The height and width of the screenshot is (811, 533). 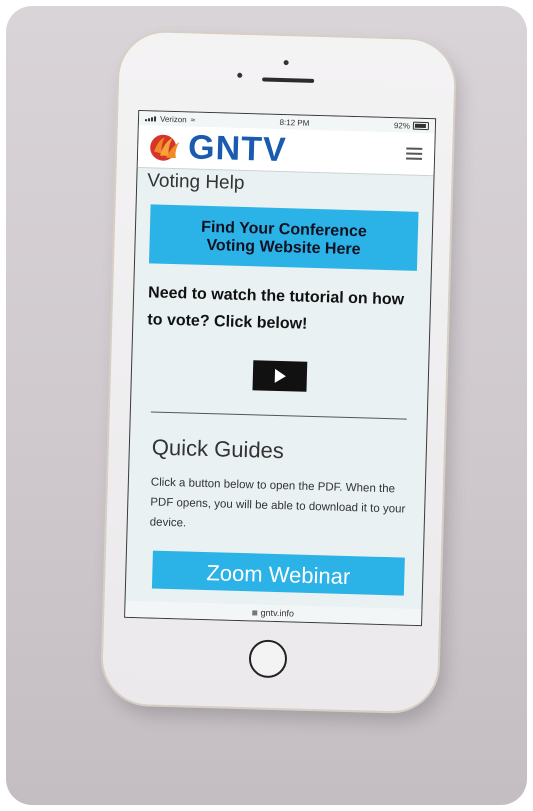 I want to click on status-left: Verizon ≈, so click(x=170, y=119).